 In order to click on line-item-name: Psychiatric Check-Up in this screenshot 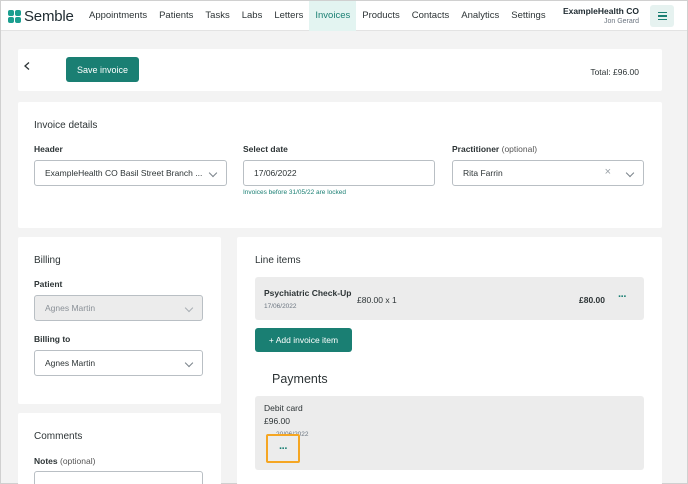, I will do `click(308, 293)`.